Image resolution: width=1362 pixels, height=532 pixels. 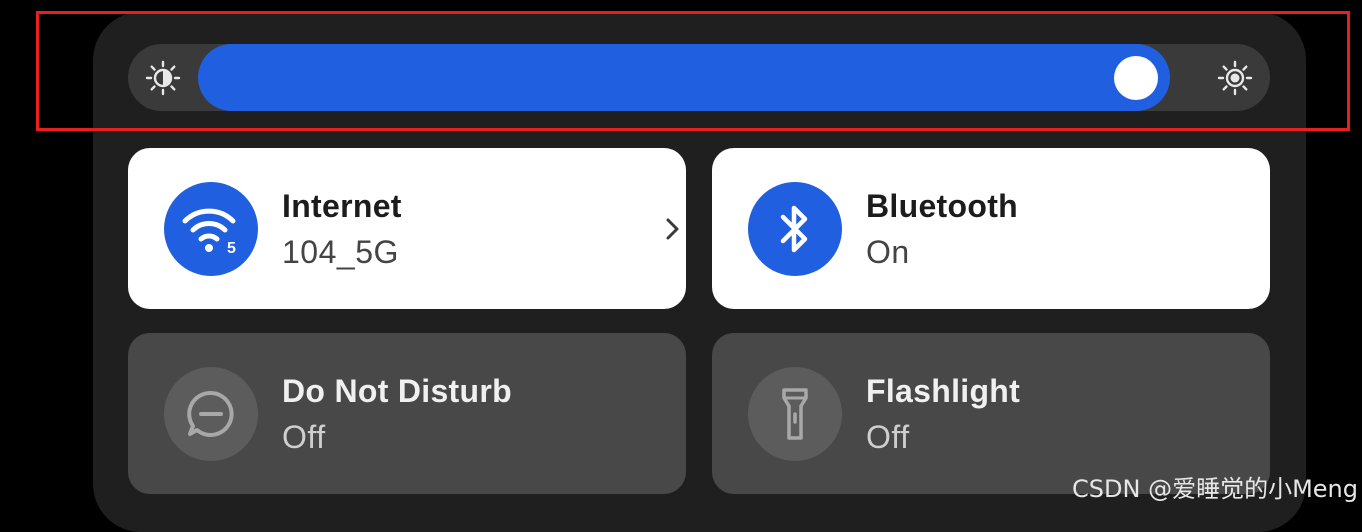 I want to click on dnd-icon-circle, so click(x=211, y=414).